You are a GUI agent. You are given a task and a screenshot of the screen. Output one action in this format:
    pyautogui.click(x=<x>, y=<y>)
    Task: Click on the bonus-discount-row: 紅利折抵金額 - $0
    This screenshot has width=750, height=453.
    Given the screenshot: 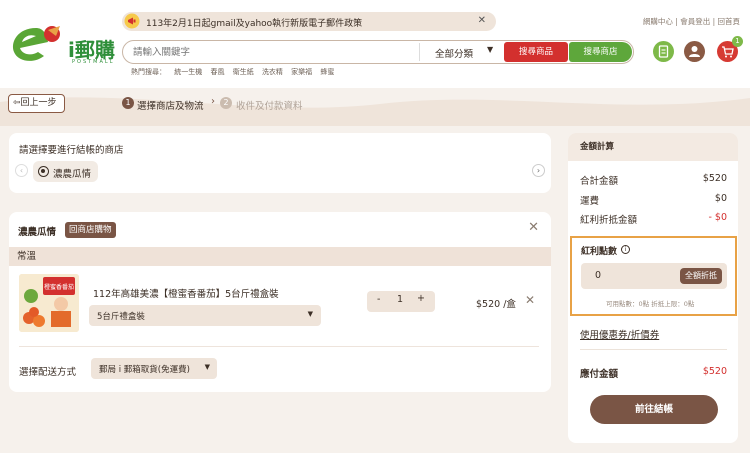 What is the action you would take?
    pyautogui.click(x=653, y=219)
    